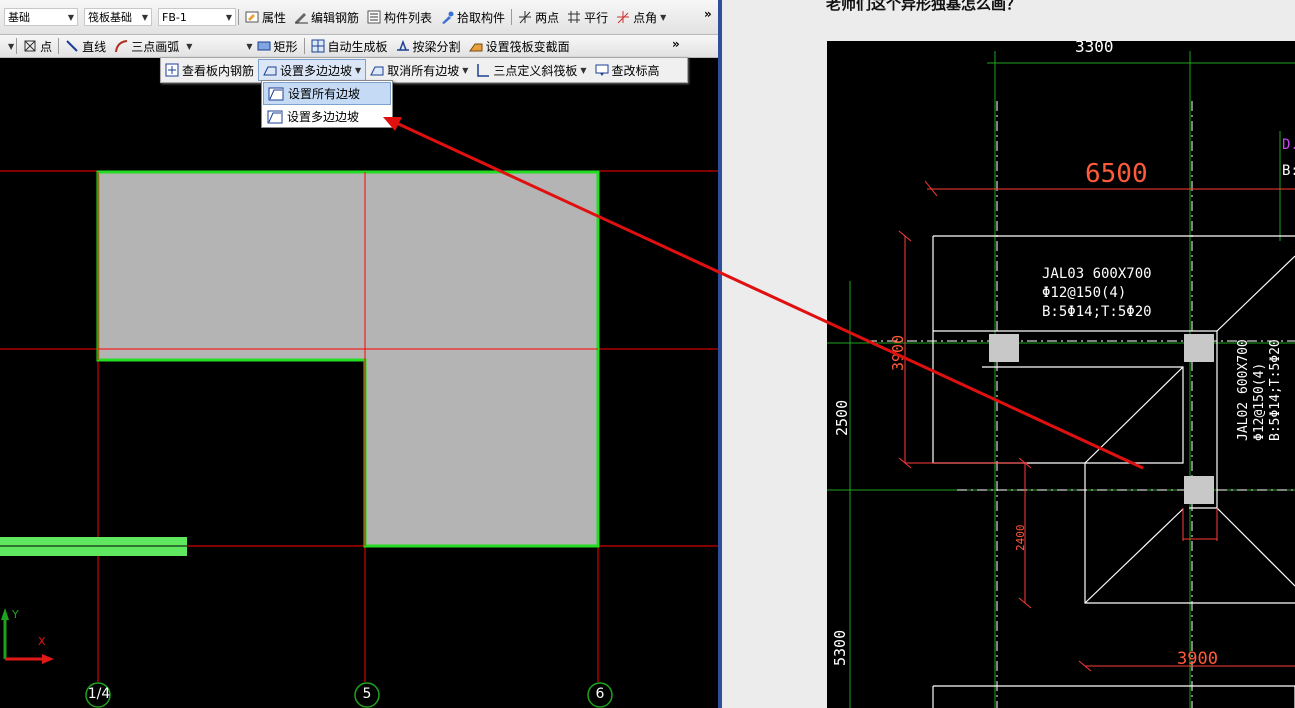 The height and width of the screenshot is (708, 1295). I want to click on rectangle-button: 矩形, so click(277, 46).